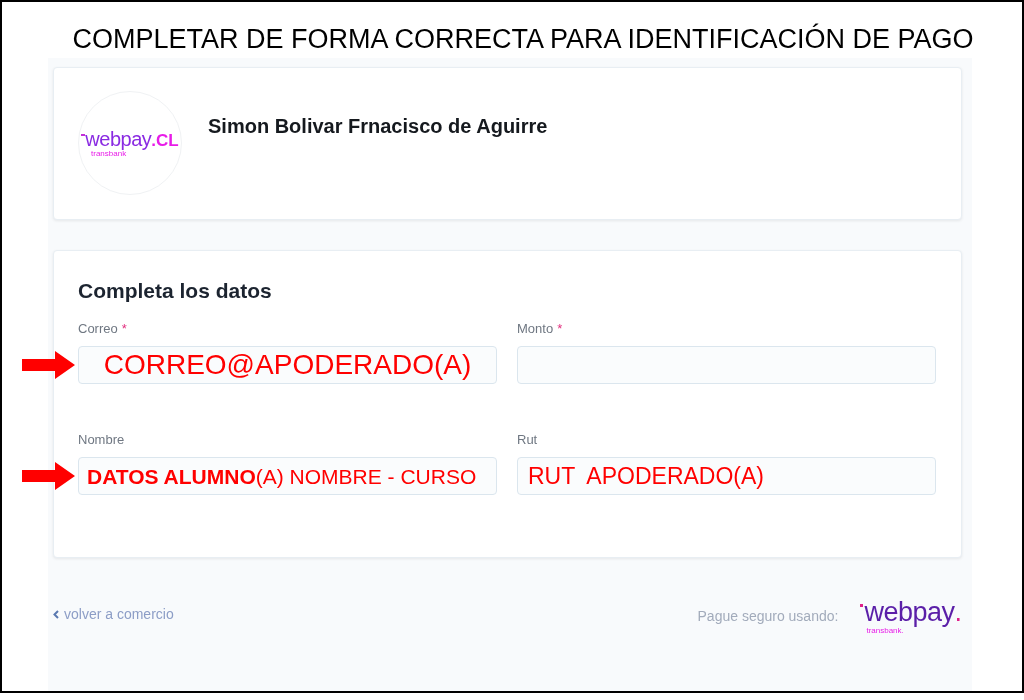 The image size is (1024, 700). Describe the element at coordinates (527, 439) in the screenshot. I see `field-label: Rut` at that location.